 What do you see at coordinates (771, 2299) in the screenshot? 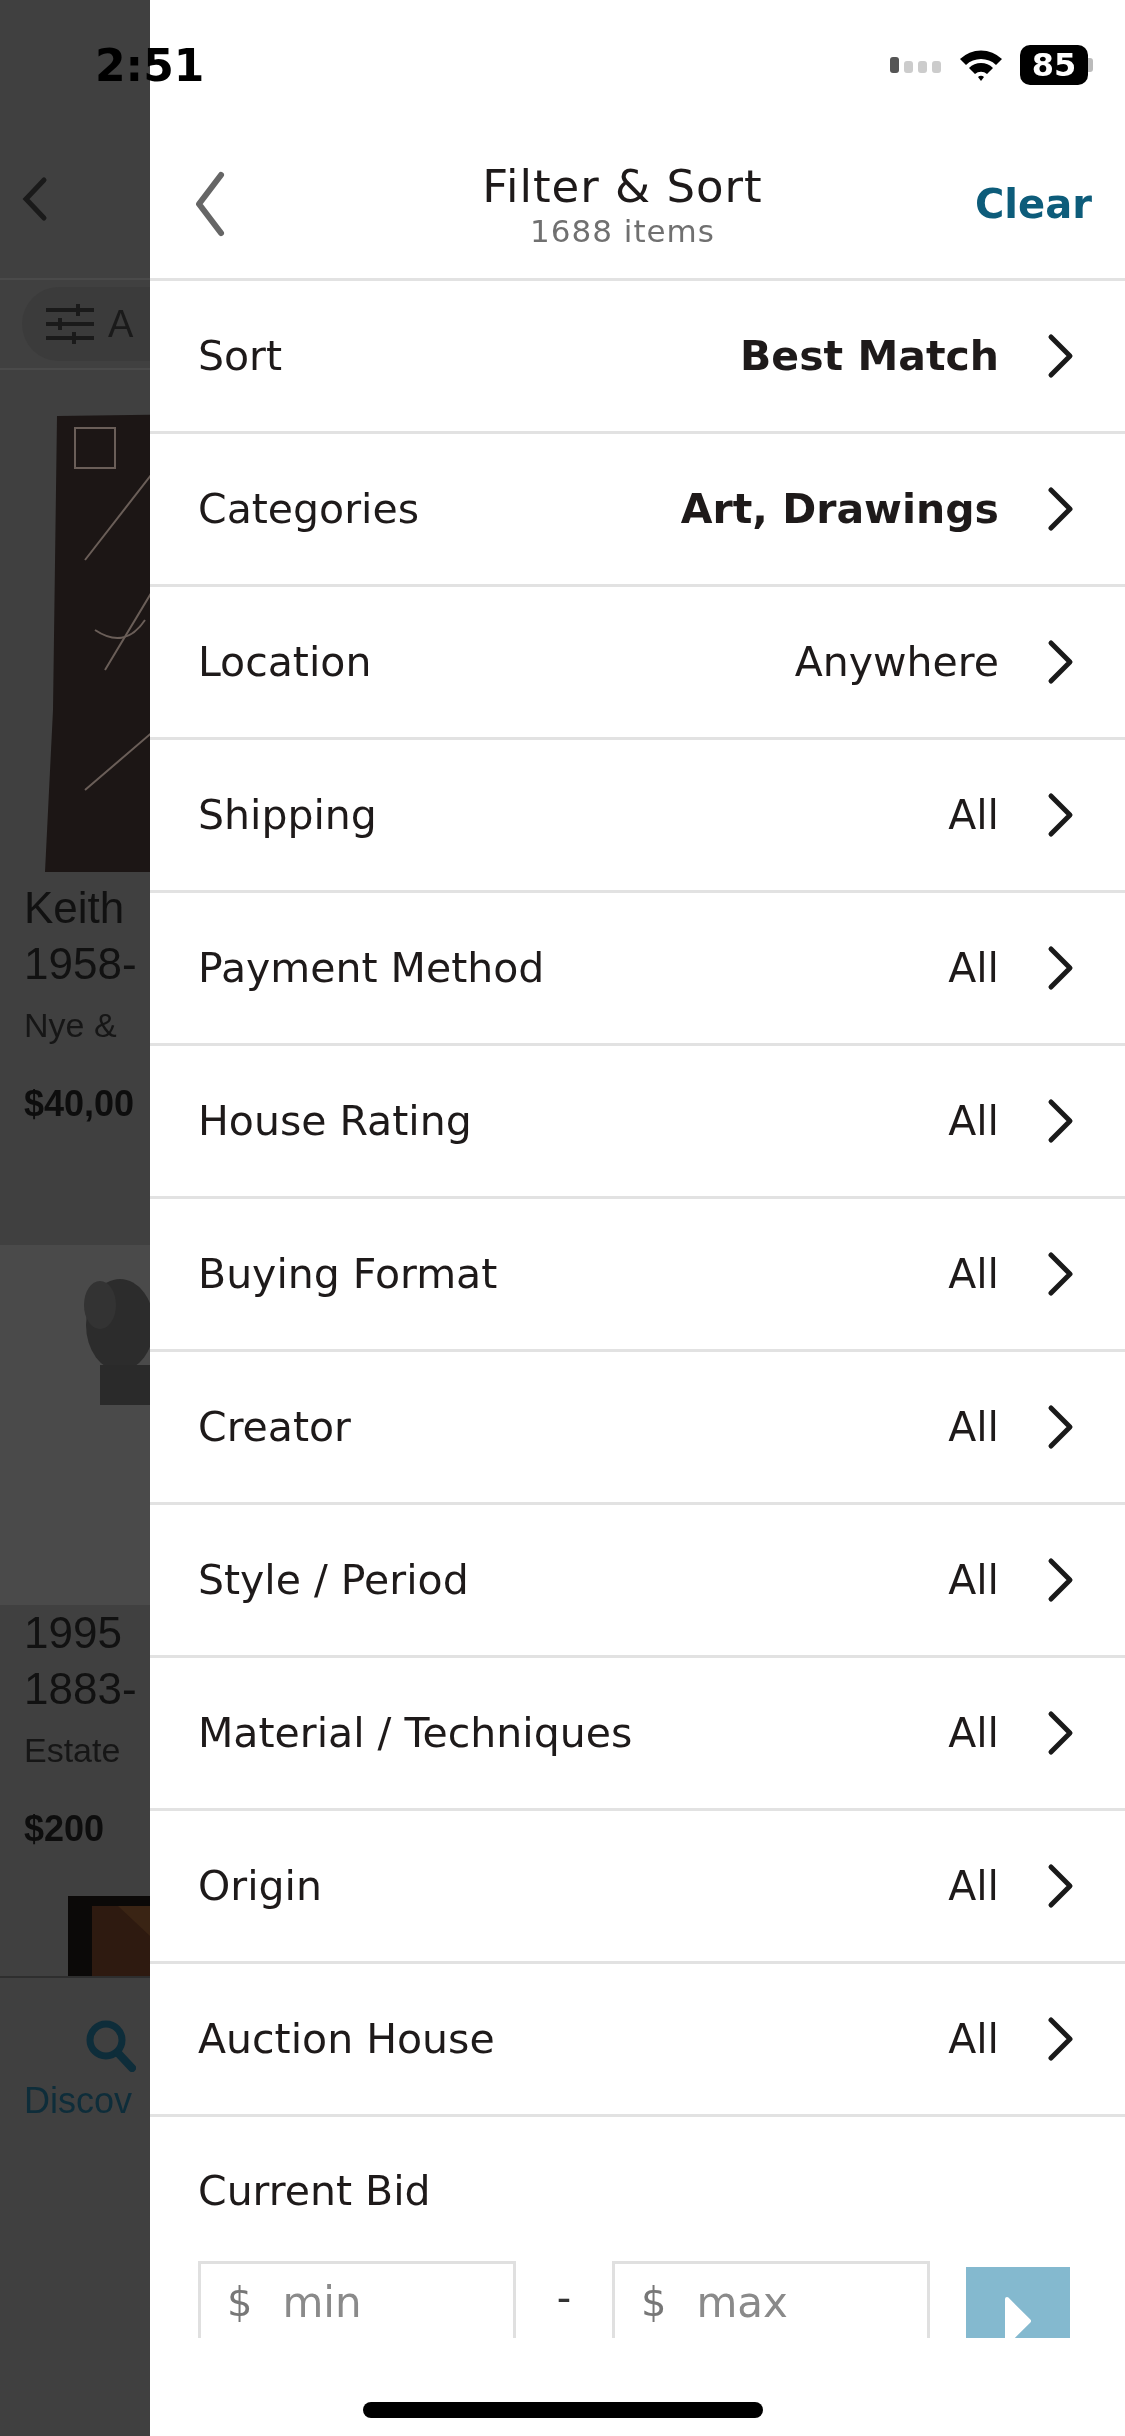
I see `max-field: $ max` at bounding box center [771, 2299].